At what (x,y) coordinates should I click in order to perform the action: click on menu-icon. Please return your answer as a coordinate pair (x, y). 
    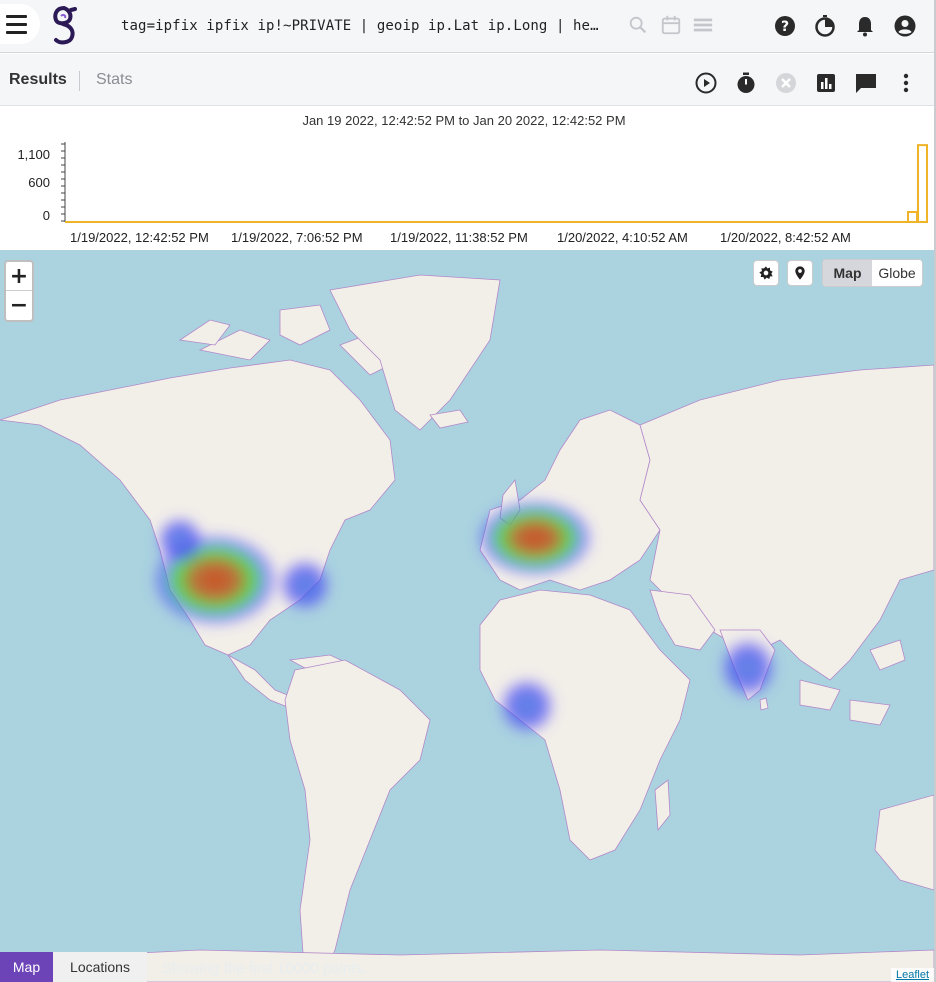
    Looking at the image, I should click on (16, 24).